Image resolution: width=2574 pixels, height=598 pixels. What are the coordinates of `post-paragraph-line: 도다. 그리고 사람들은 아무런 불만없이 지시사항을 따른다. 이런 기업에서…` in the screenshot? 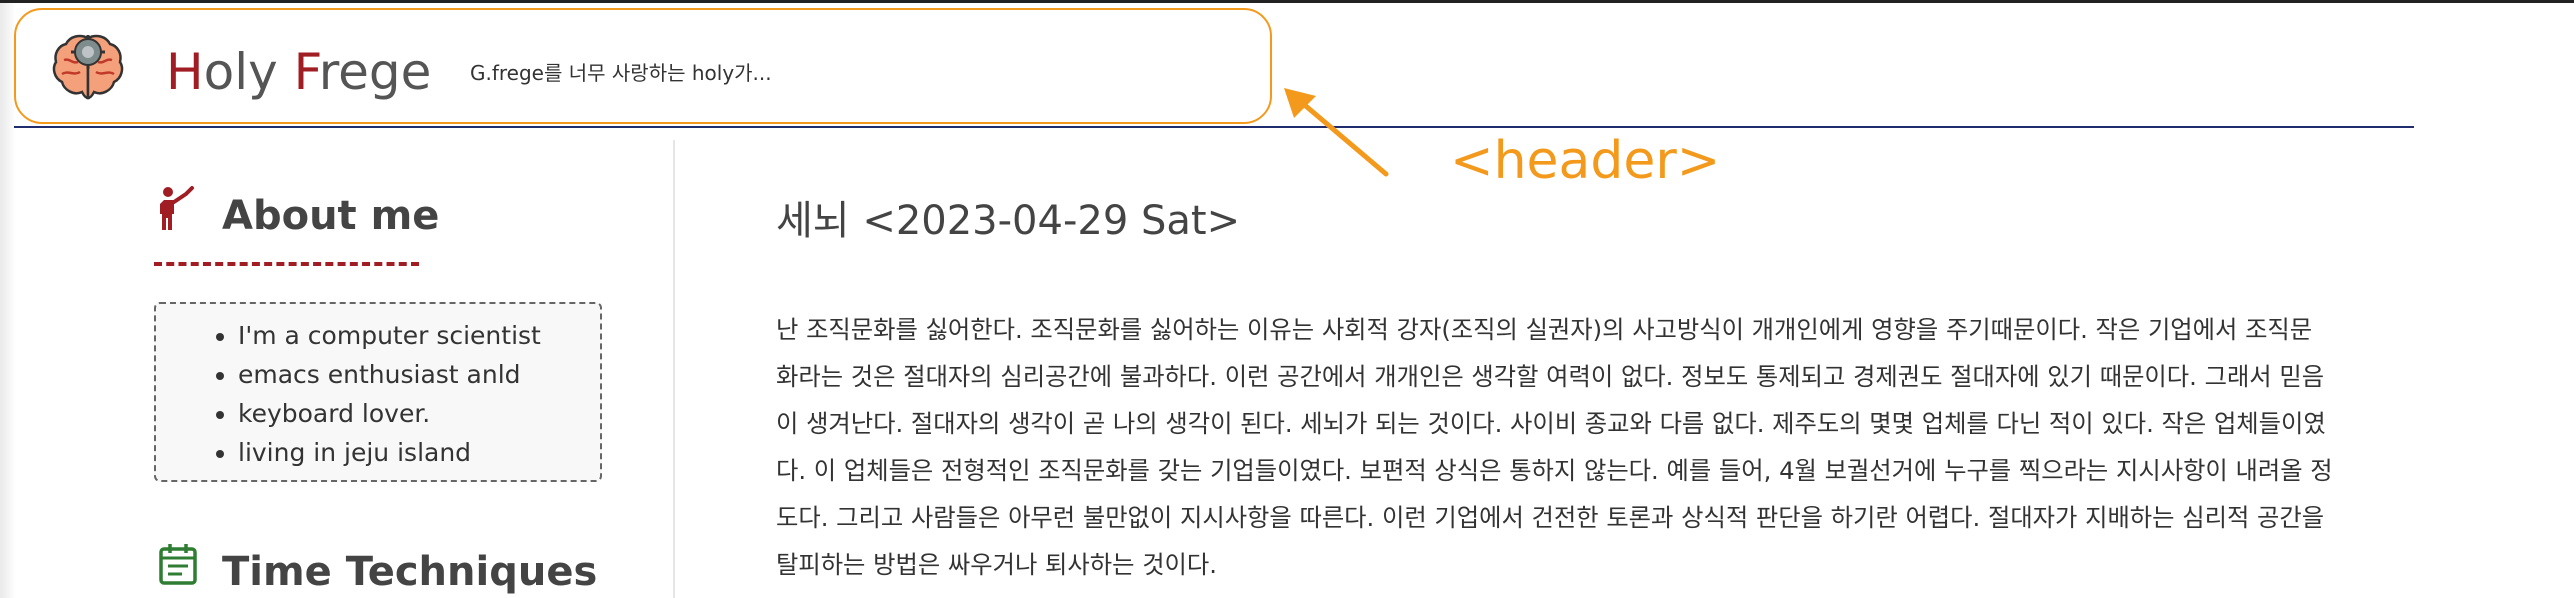 It's located at (1550, 517).